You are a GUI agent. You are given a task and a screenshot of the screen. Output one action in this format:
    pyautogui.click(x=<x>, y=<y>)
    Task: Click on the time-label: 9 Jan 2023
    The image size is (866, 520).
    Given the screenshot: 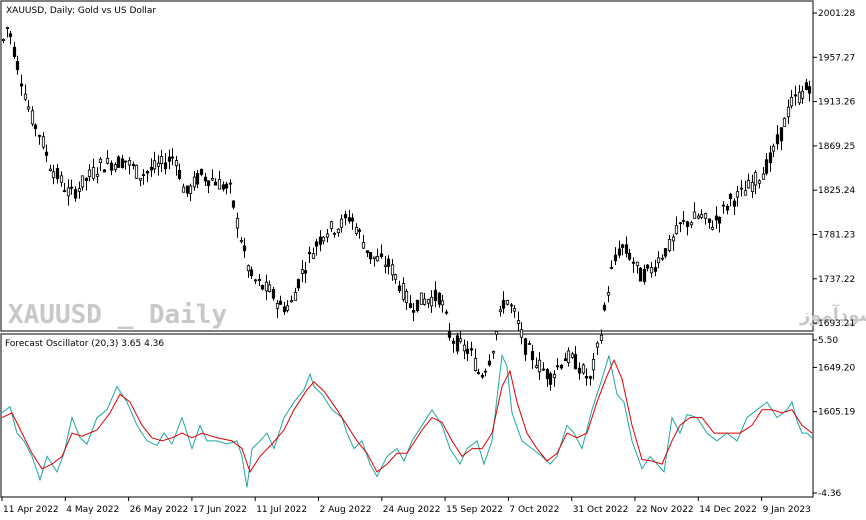 What is the action you would take?
    pyautogui.click(x=787, y=510)
    